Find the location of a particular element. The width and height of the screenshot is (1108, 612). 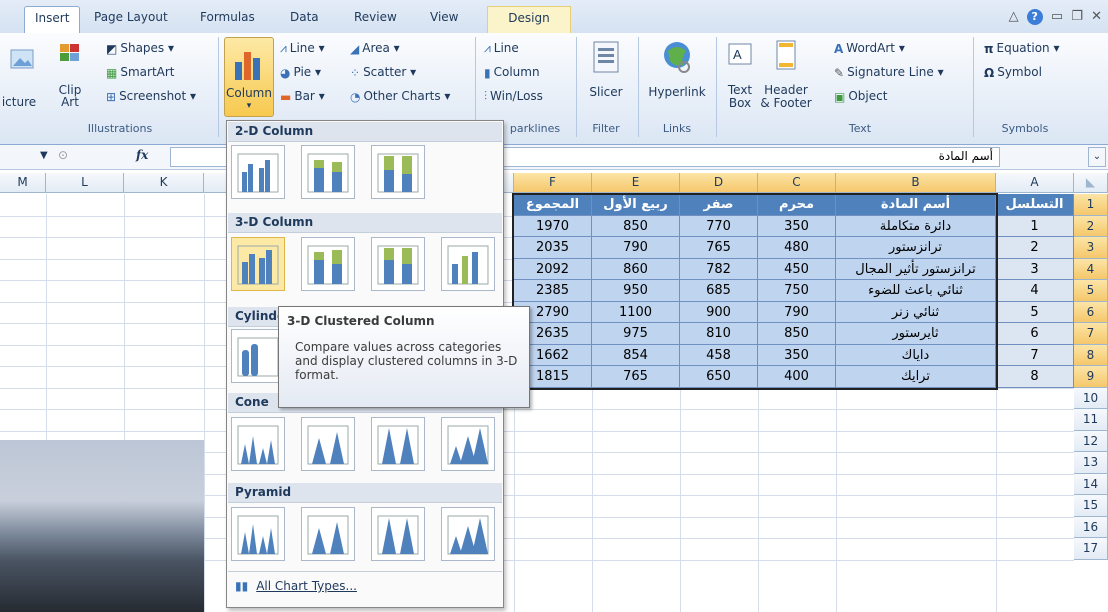

help-icon: ? is located at coordinates (1034, 17).